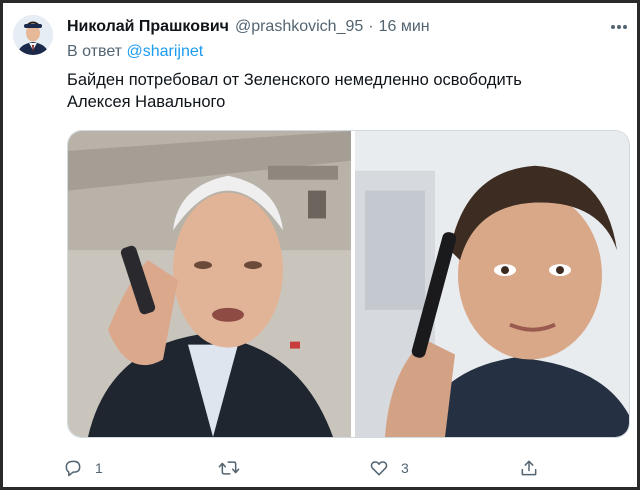 This screenshot has width=640, height=490. I want to click on reply-to-link: @sharijnet, so click(164, 51).